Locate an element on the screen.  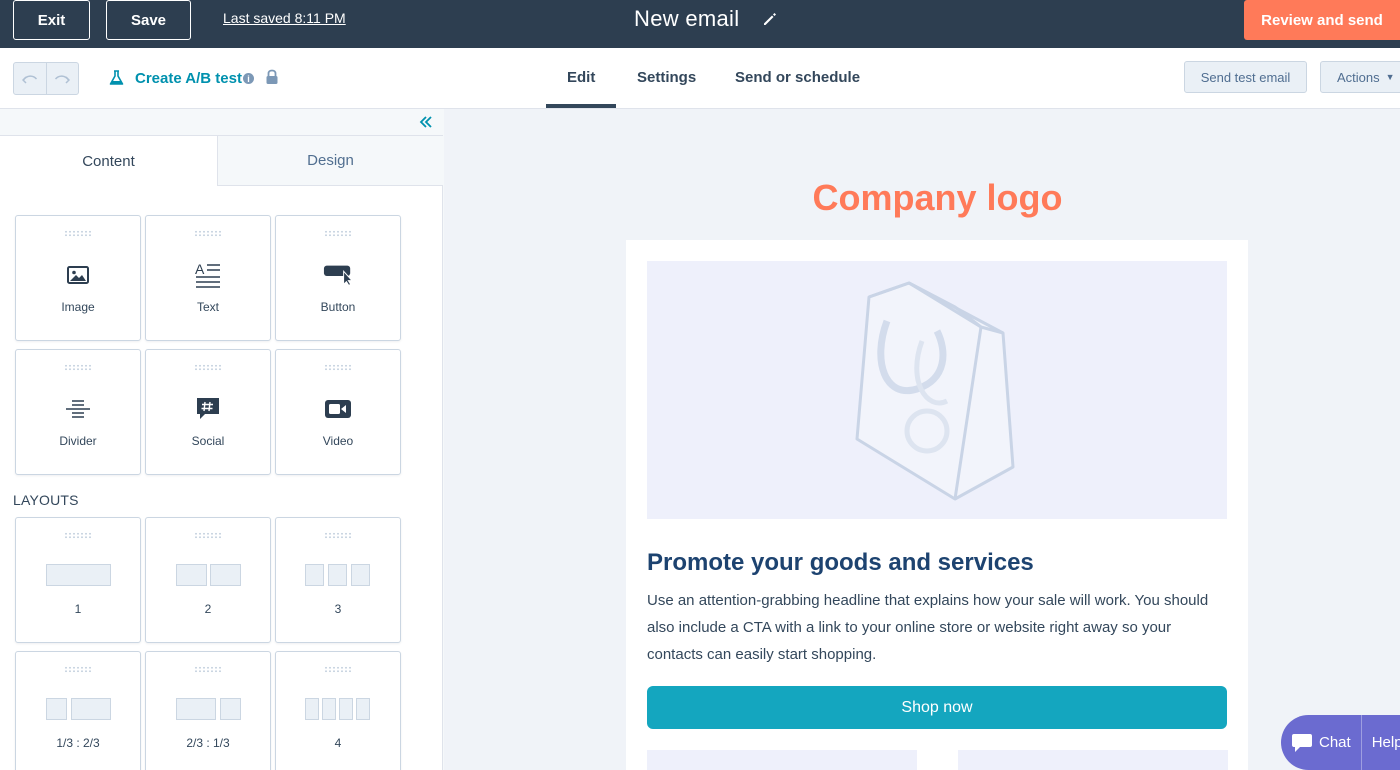
module-button: Button is located at coordinates (338, 278).